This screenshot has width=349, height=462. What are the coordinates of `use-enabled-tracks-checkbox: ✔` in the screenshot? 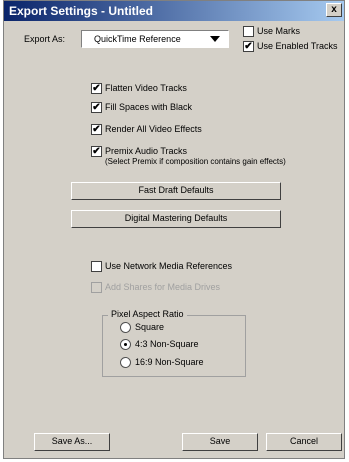 It's located at (248, 46).